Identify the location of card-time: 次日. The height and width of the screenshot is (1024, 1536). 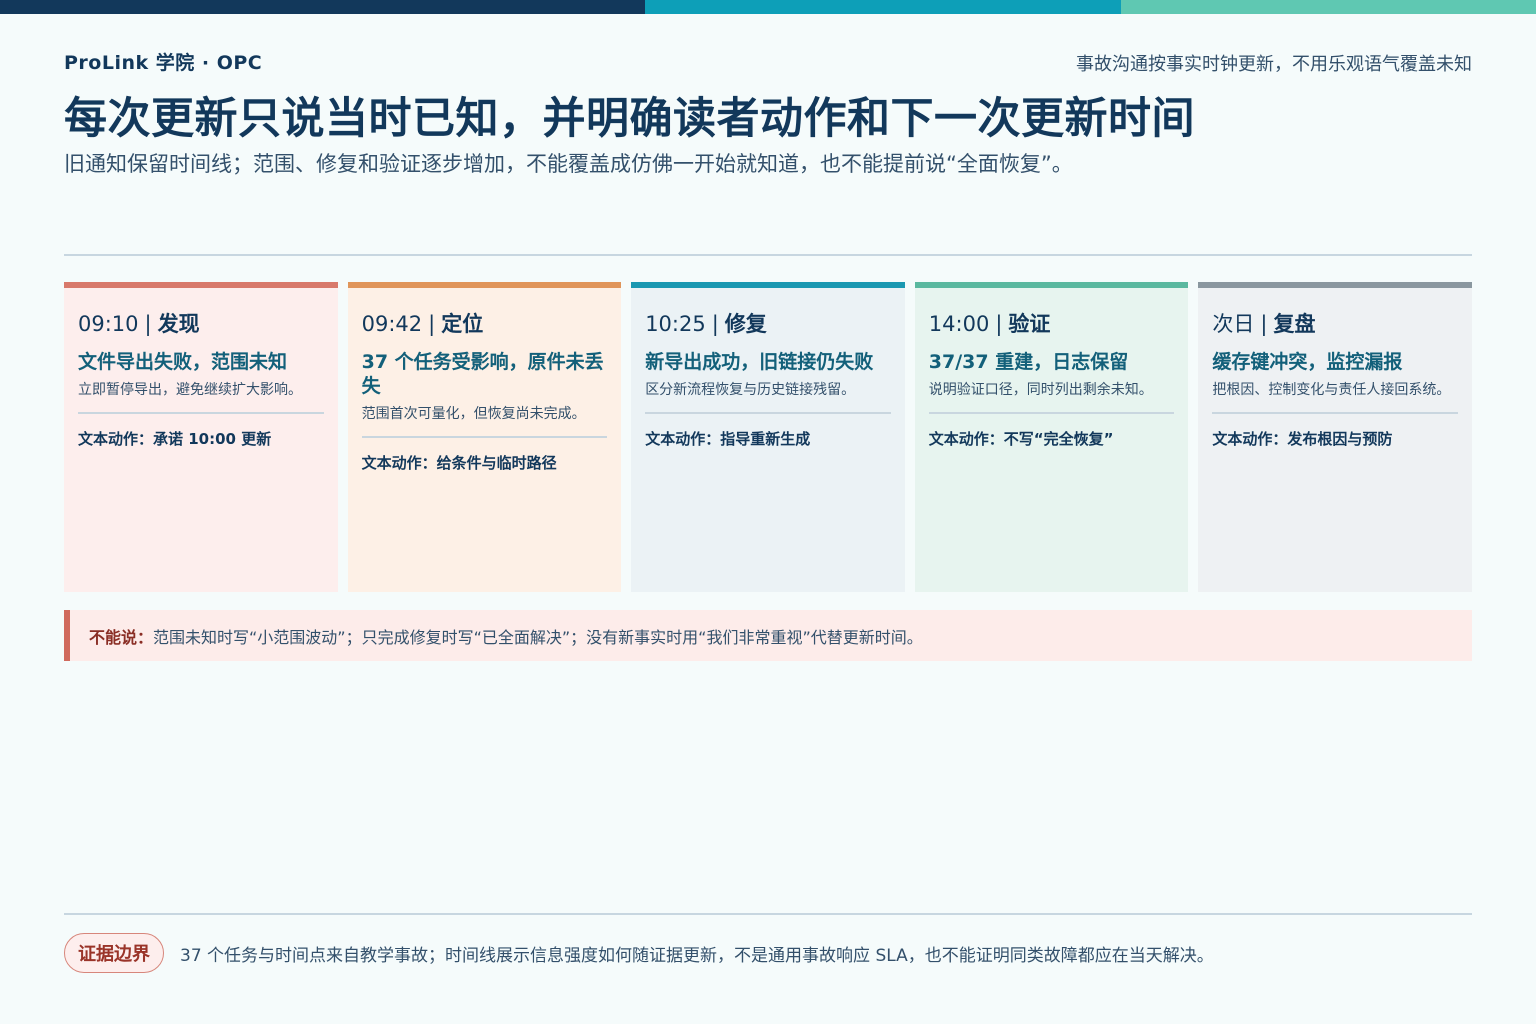
(1233, 324).